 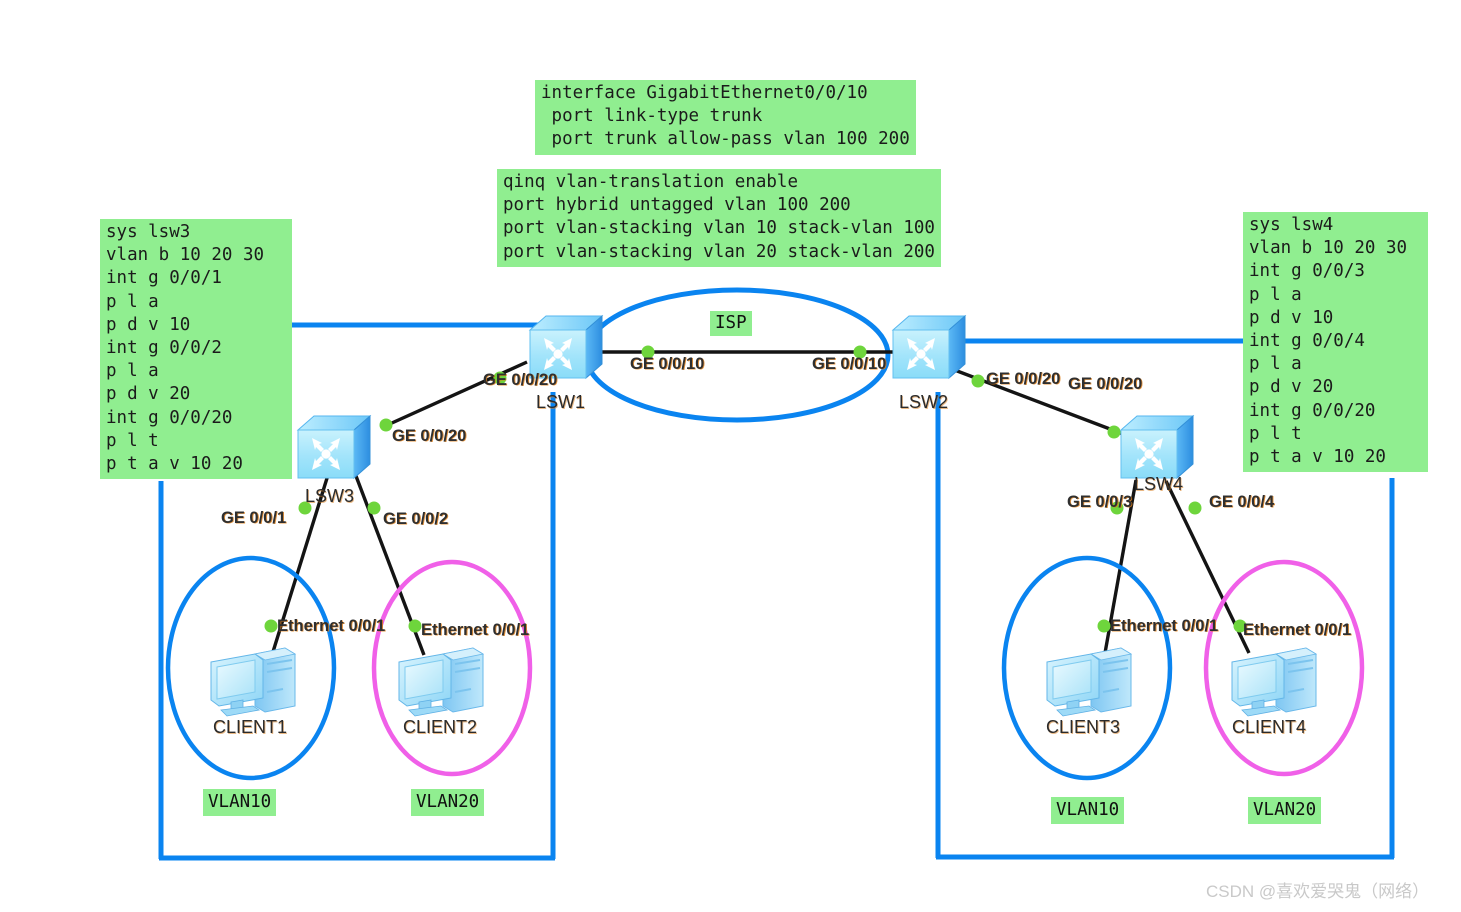 I want to click on if-label-client3-eth0-0-1: Ethernet 0/0/1, so click(x=1164, y=626).